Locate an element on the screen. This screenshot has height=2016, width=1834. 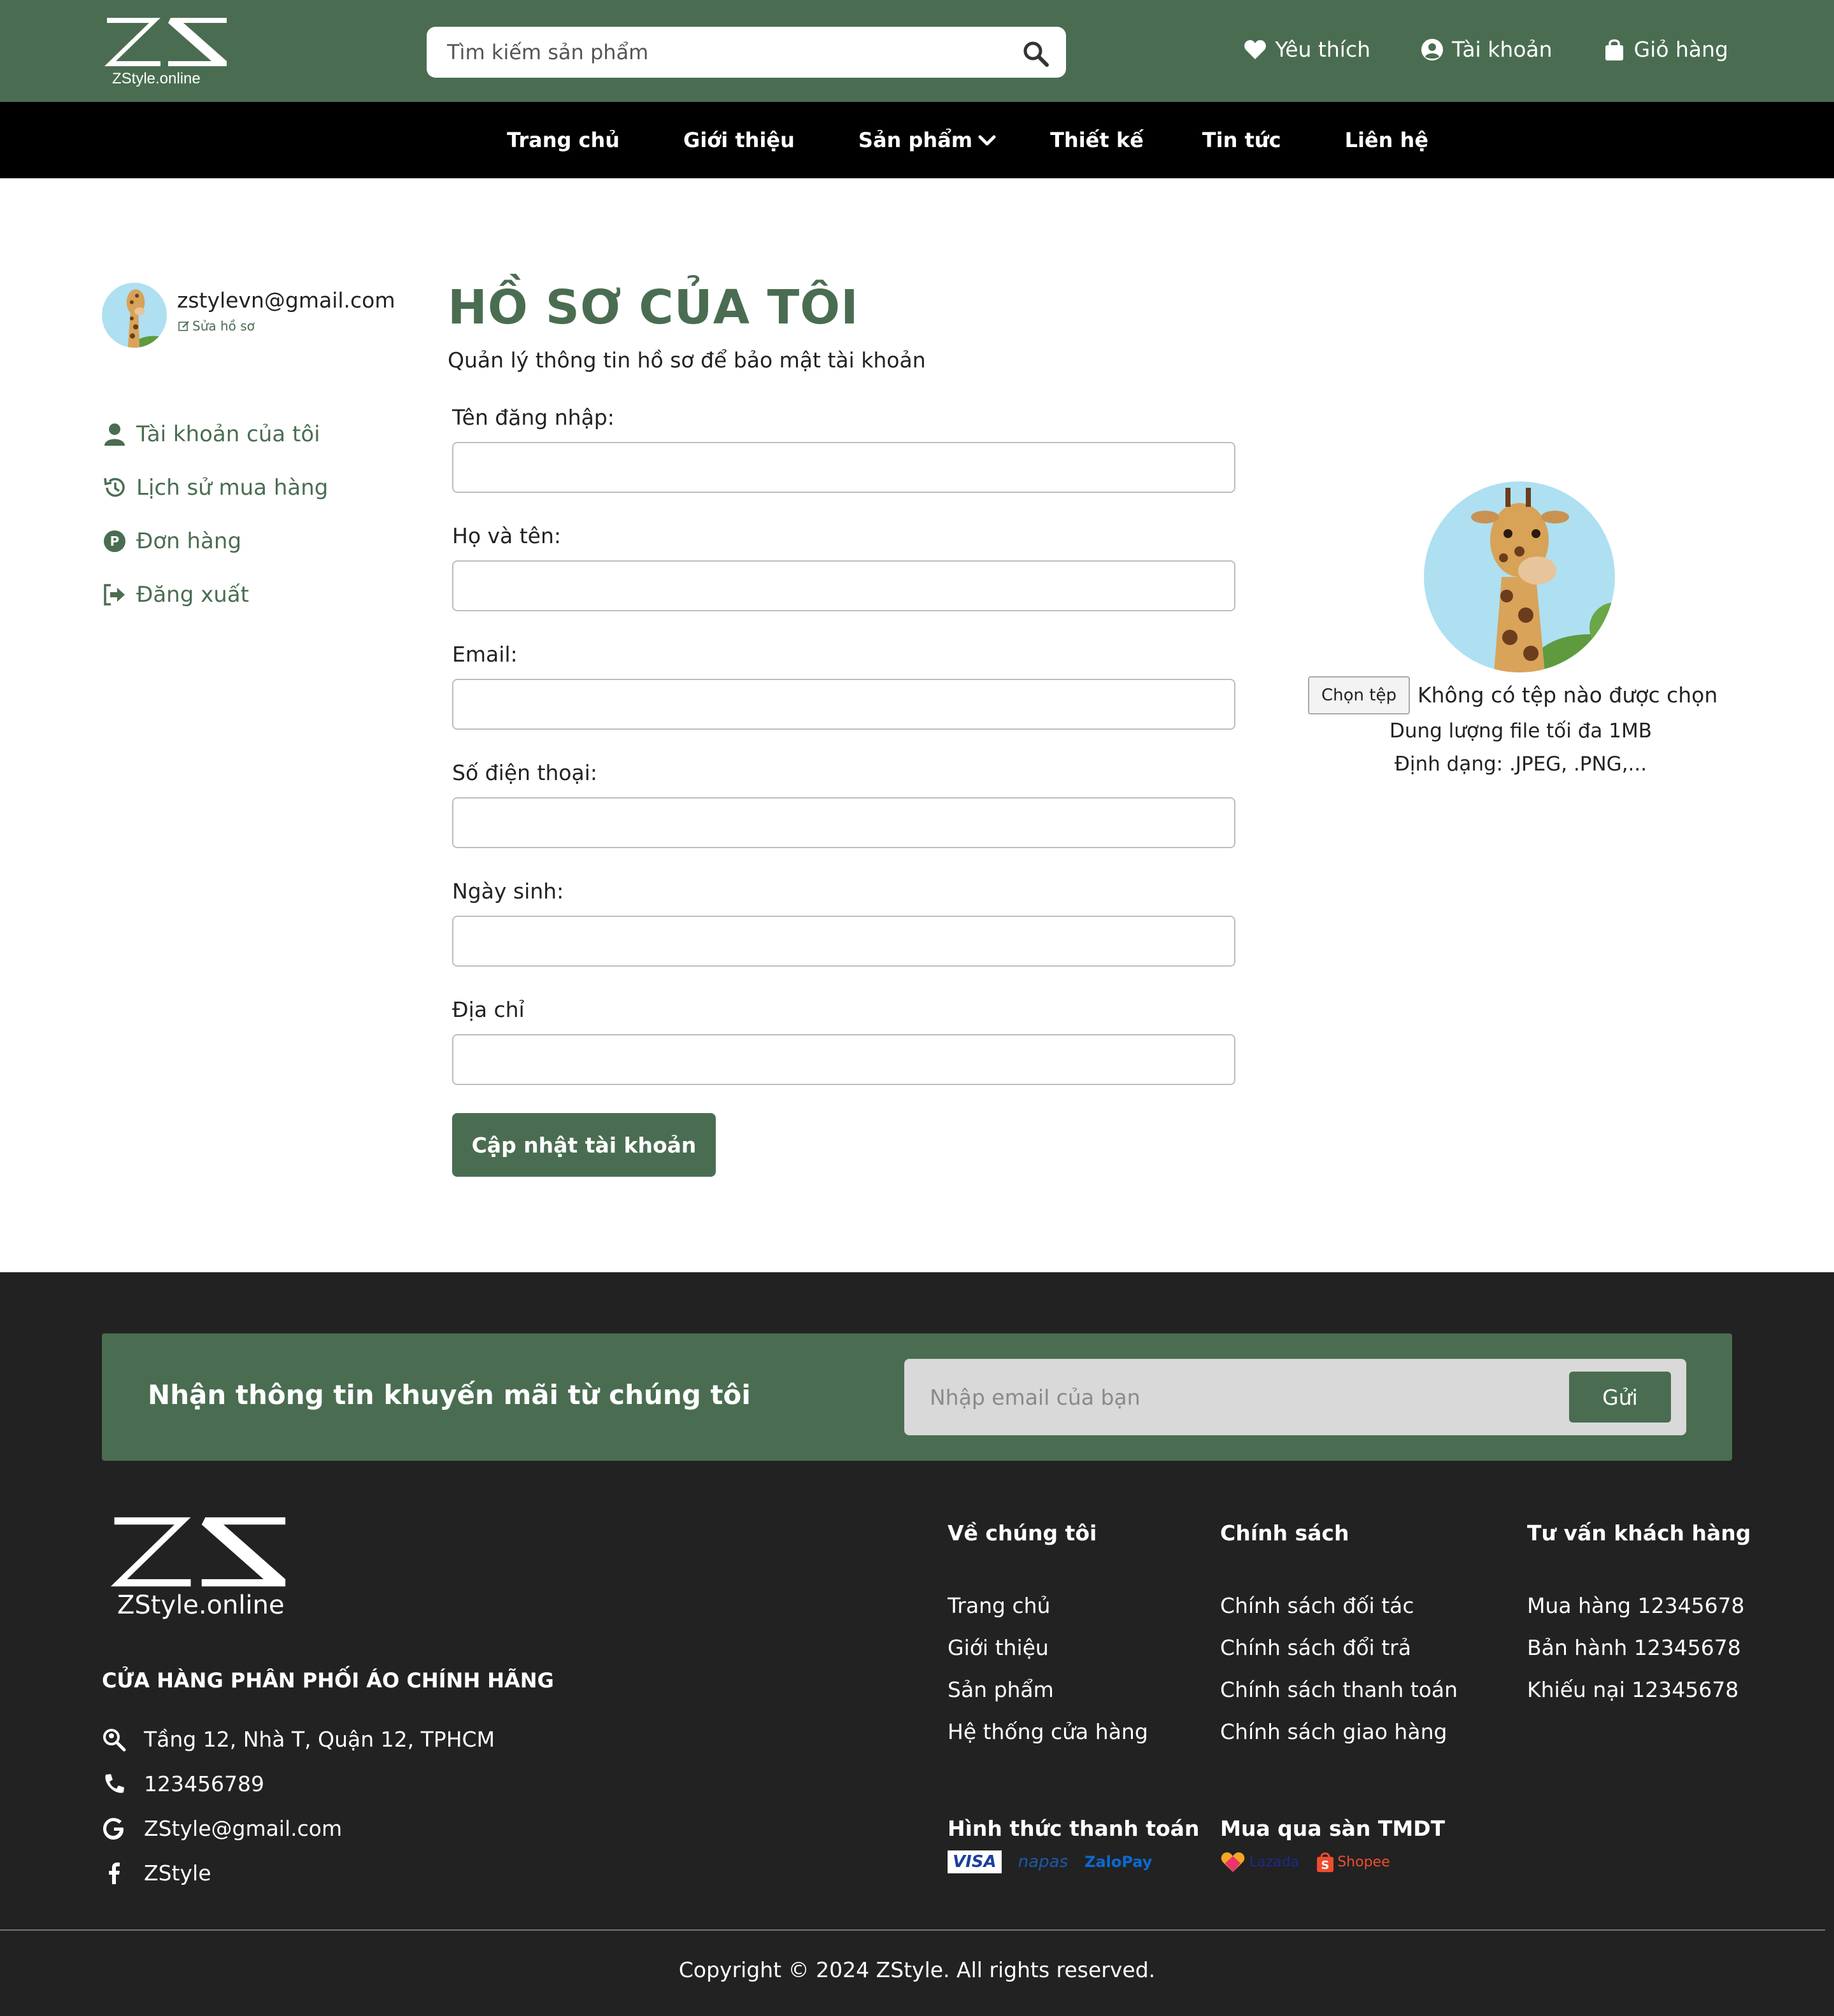
fullname-field is located at coordinates (843, 585).